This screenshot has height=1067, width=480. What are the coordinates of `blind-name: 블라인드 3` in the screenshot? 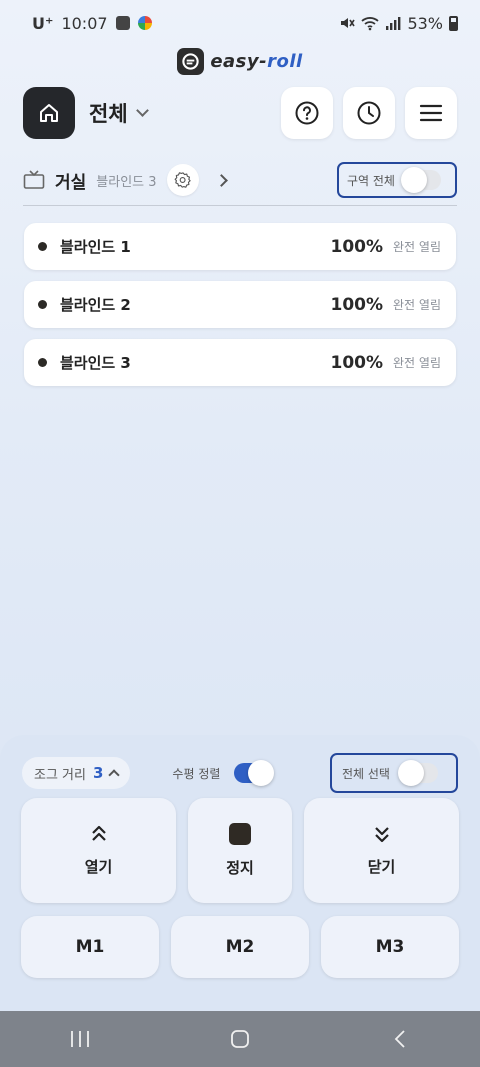 It's located at (95, 363).